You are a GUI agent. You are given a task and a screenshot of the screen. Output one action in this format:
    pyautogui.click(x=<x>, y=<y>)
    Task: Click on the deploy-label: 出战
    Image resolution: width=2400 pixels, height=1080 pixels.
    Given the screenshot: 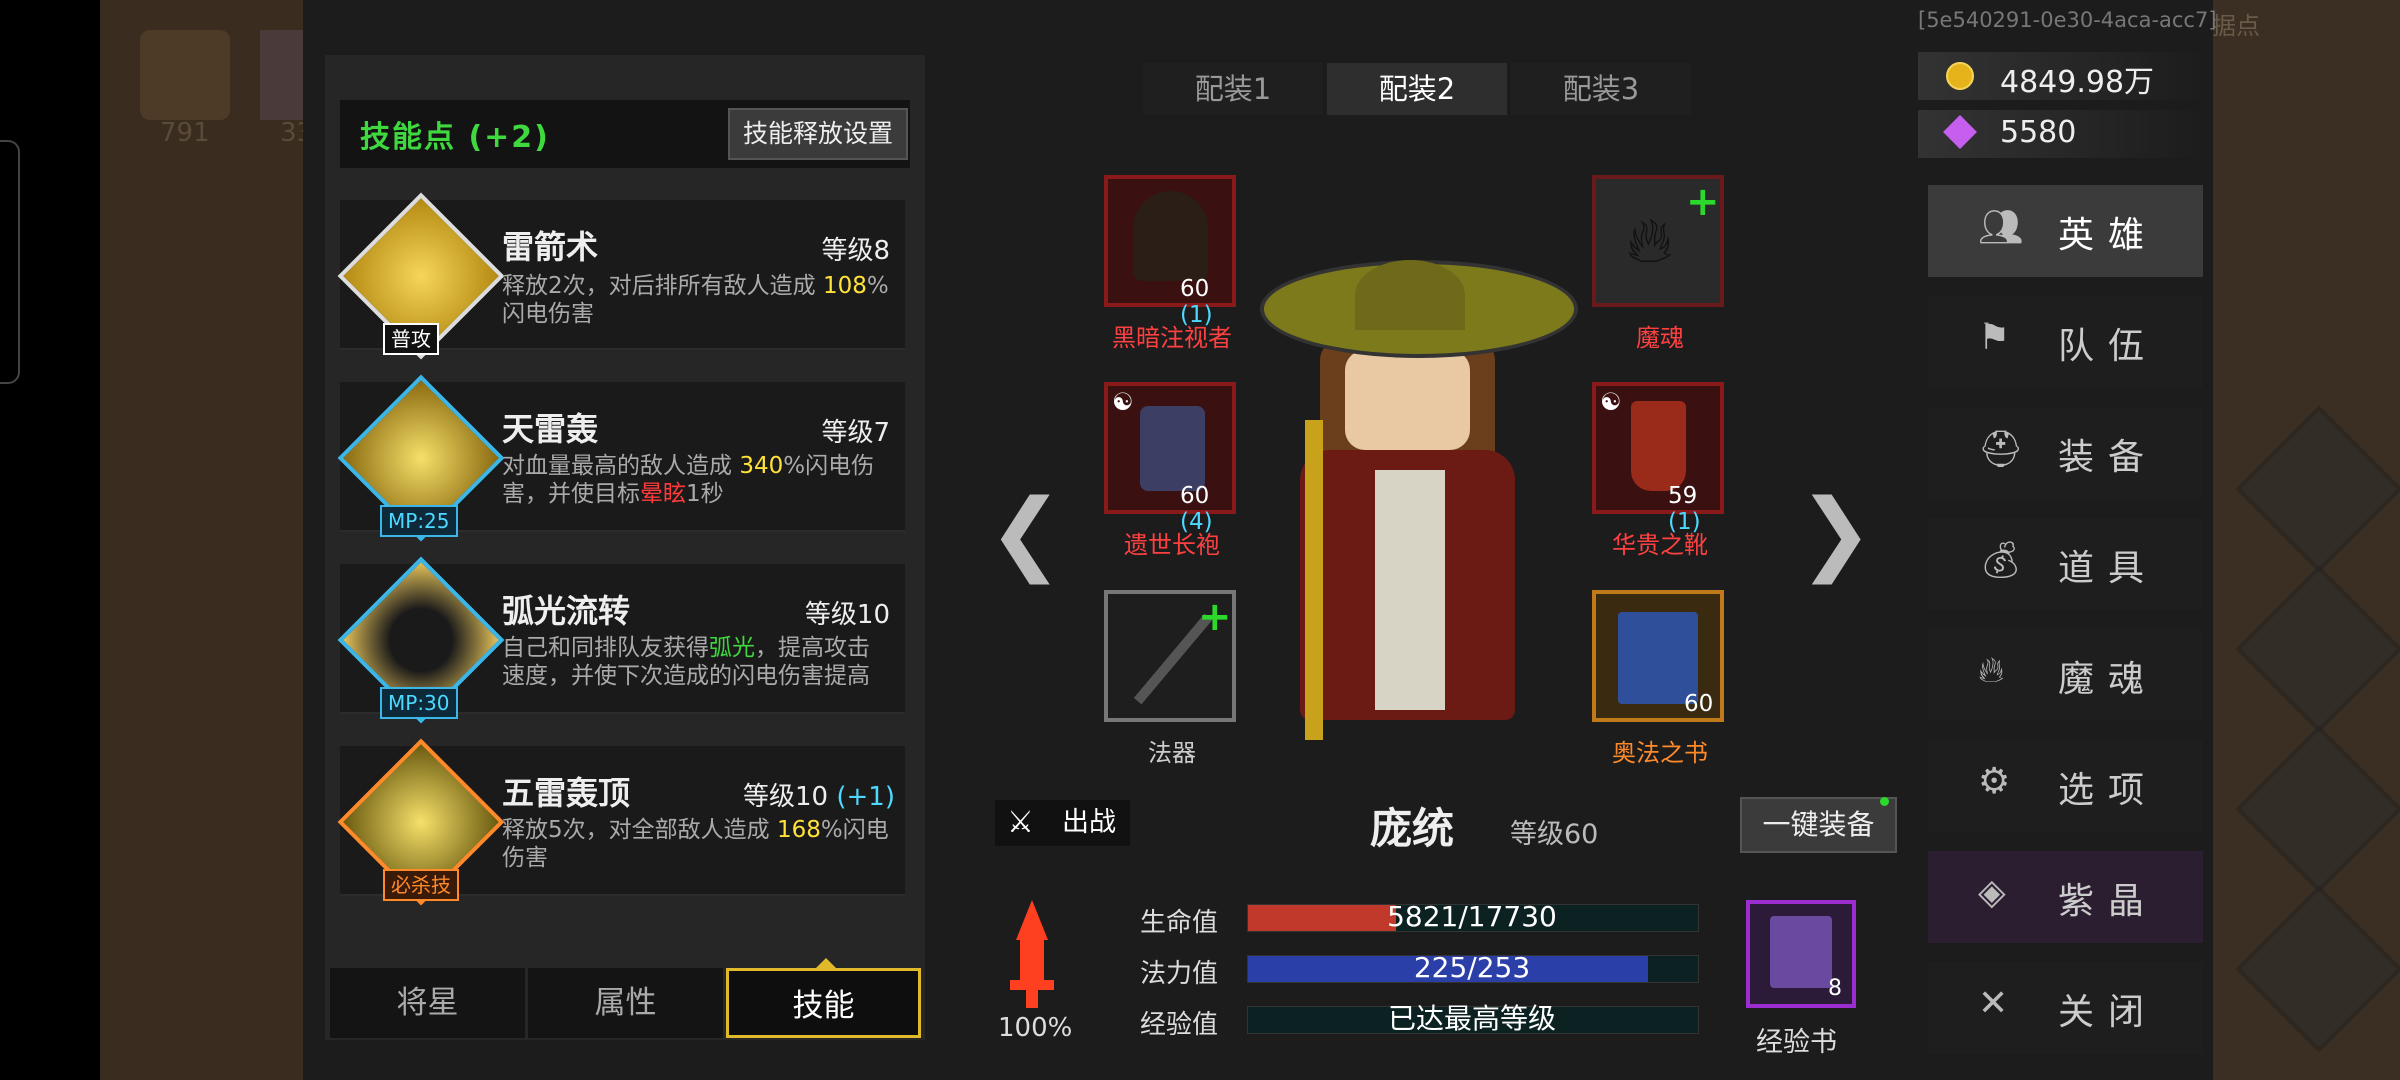 What is the action you would take?
    pyautogui.click(x=1089, y=822)
    